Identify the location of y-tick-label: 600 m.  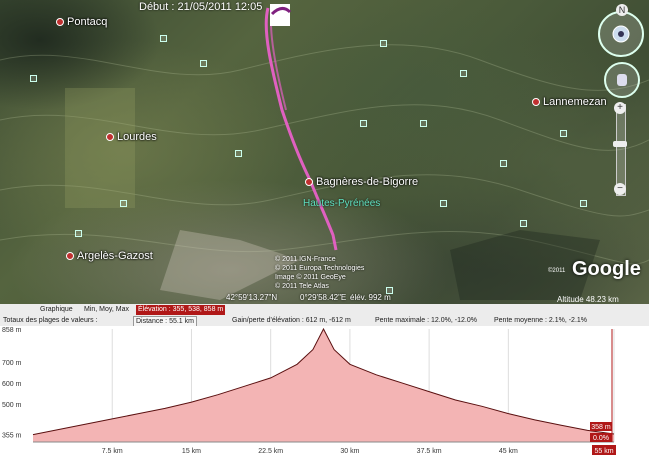
(12, 384).